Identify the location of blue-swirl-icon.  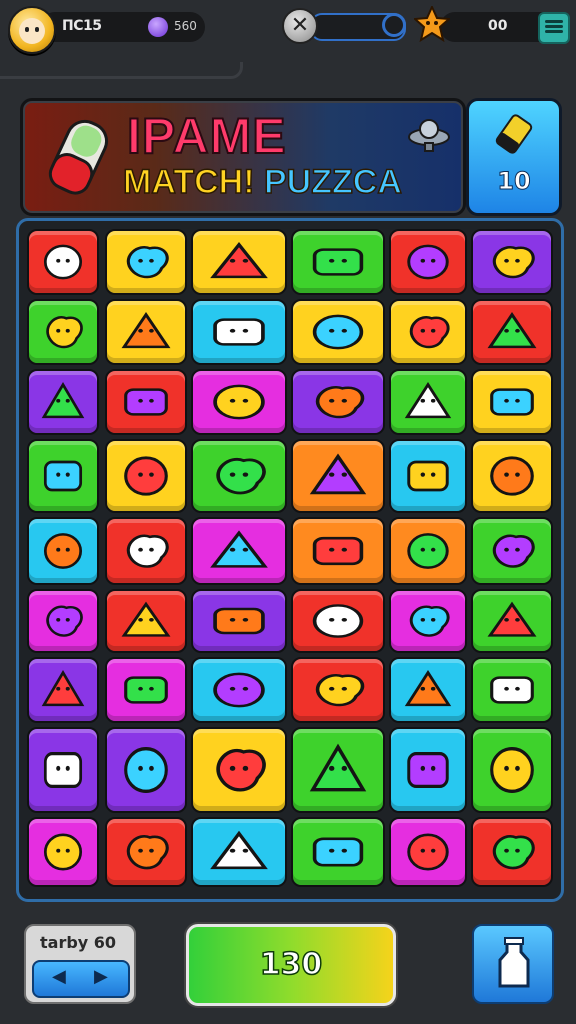
(428, 262).